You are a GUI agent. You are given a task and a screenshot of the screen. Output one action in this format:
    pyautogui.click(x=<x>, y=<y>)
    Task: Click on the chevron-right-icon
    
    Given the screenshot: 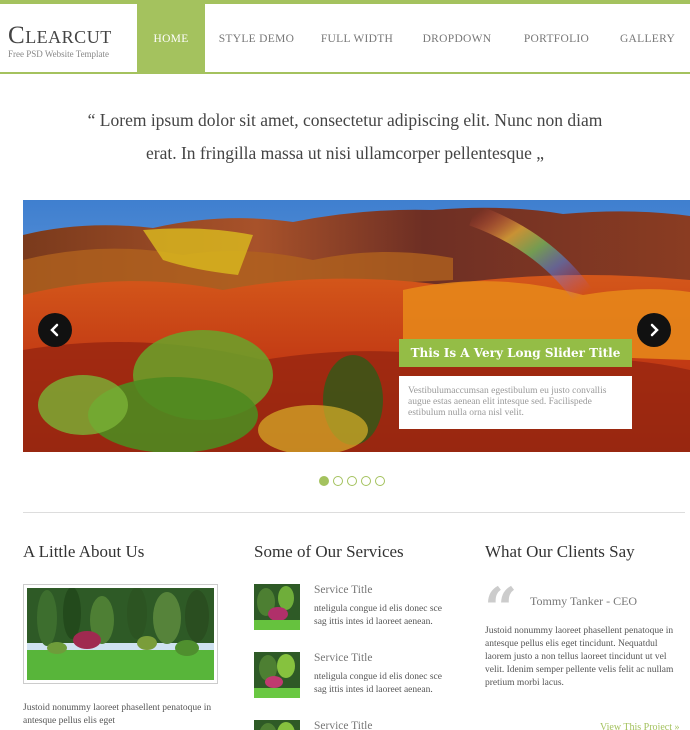 What is the action you would take?
    pyautogui.click(x=654, y=330)
    